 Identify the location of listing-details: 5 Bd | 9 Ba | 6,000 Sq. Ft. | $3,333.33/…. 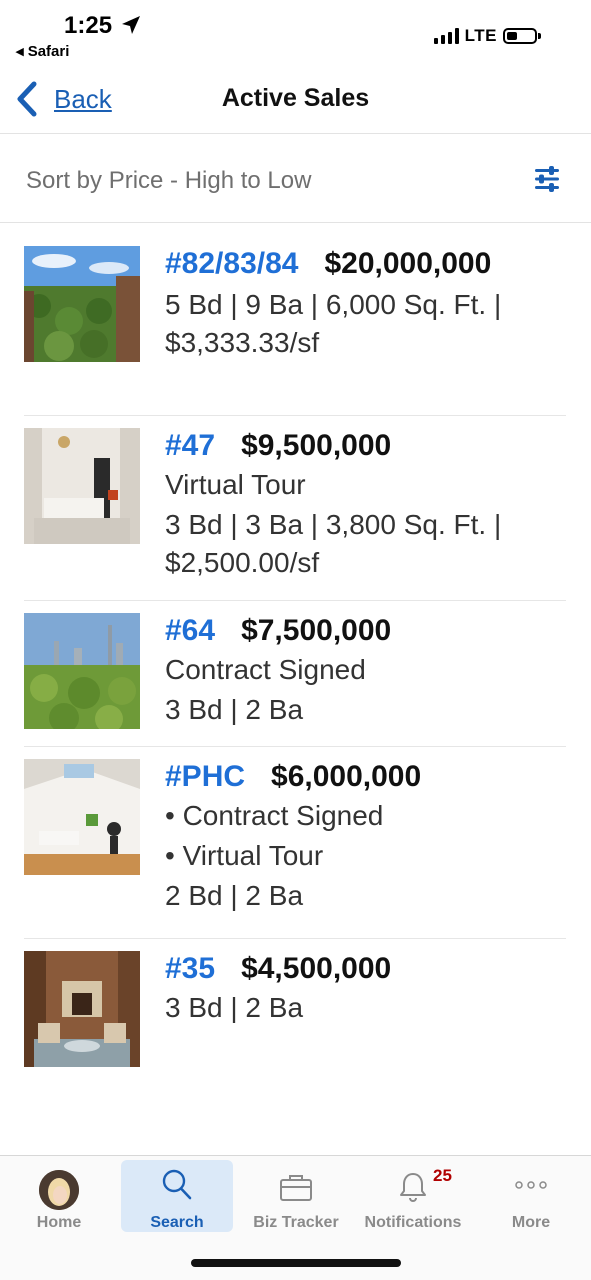
(333, 323).